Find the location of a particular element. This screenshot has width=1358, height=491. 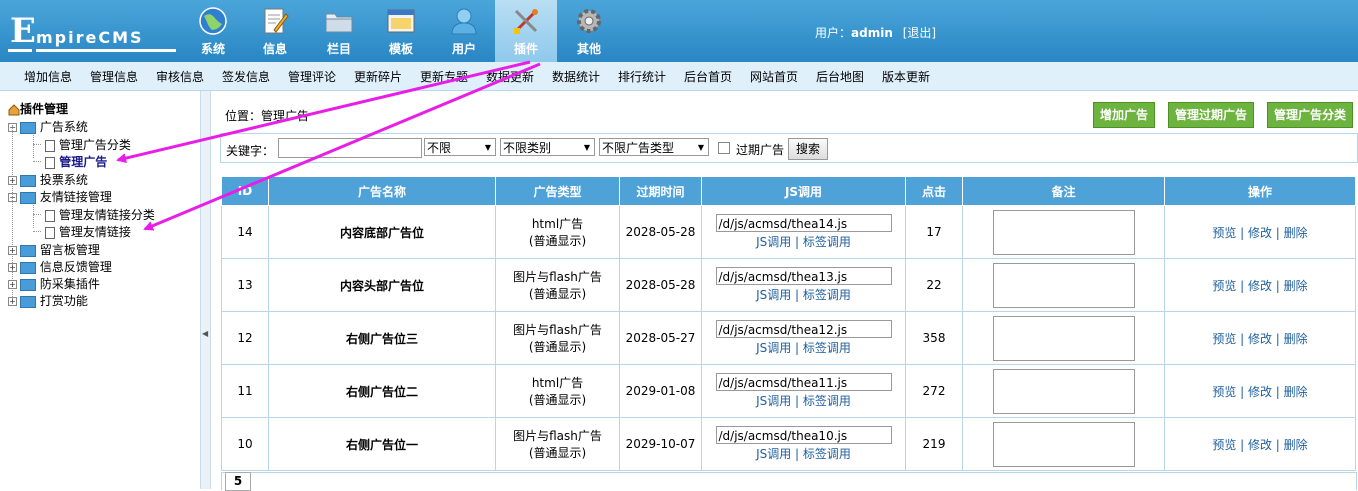

search-button: 搜索 is located at coordinates (808, 149).